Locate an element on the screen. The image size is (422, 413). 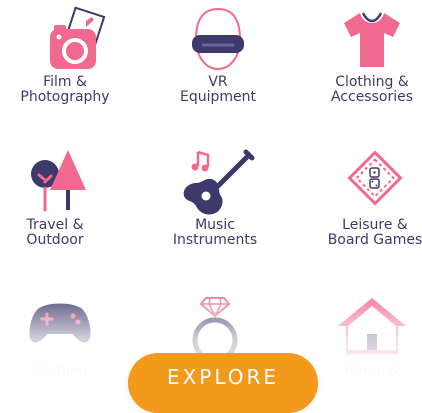
camera-icon is located at coordinates (78, 37).